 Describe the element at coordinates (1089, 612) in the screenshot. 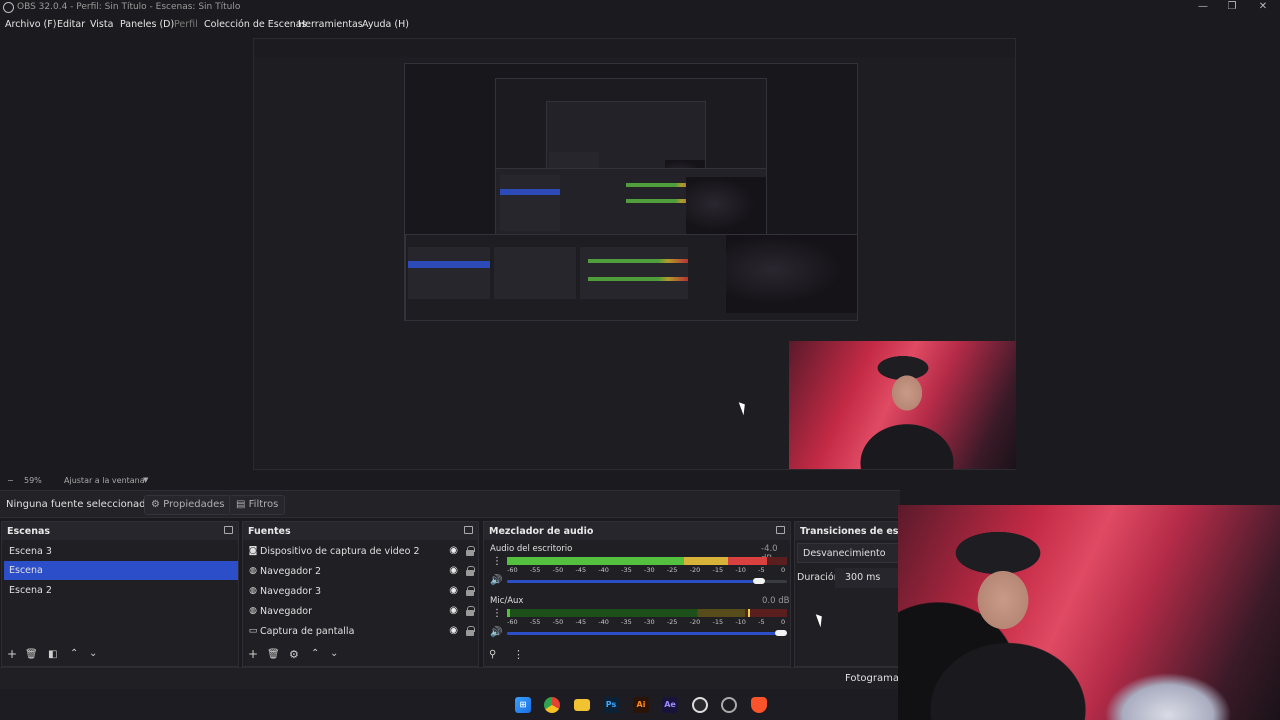

I see `webcam-overlay-image` at that location.